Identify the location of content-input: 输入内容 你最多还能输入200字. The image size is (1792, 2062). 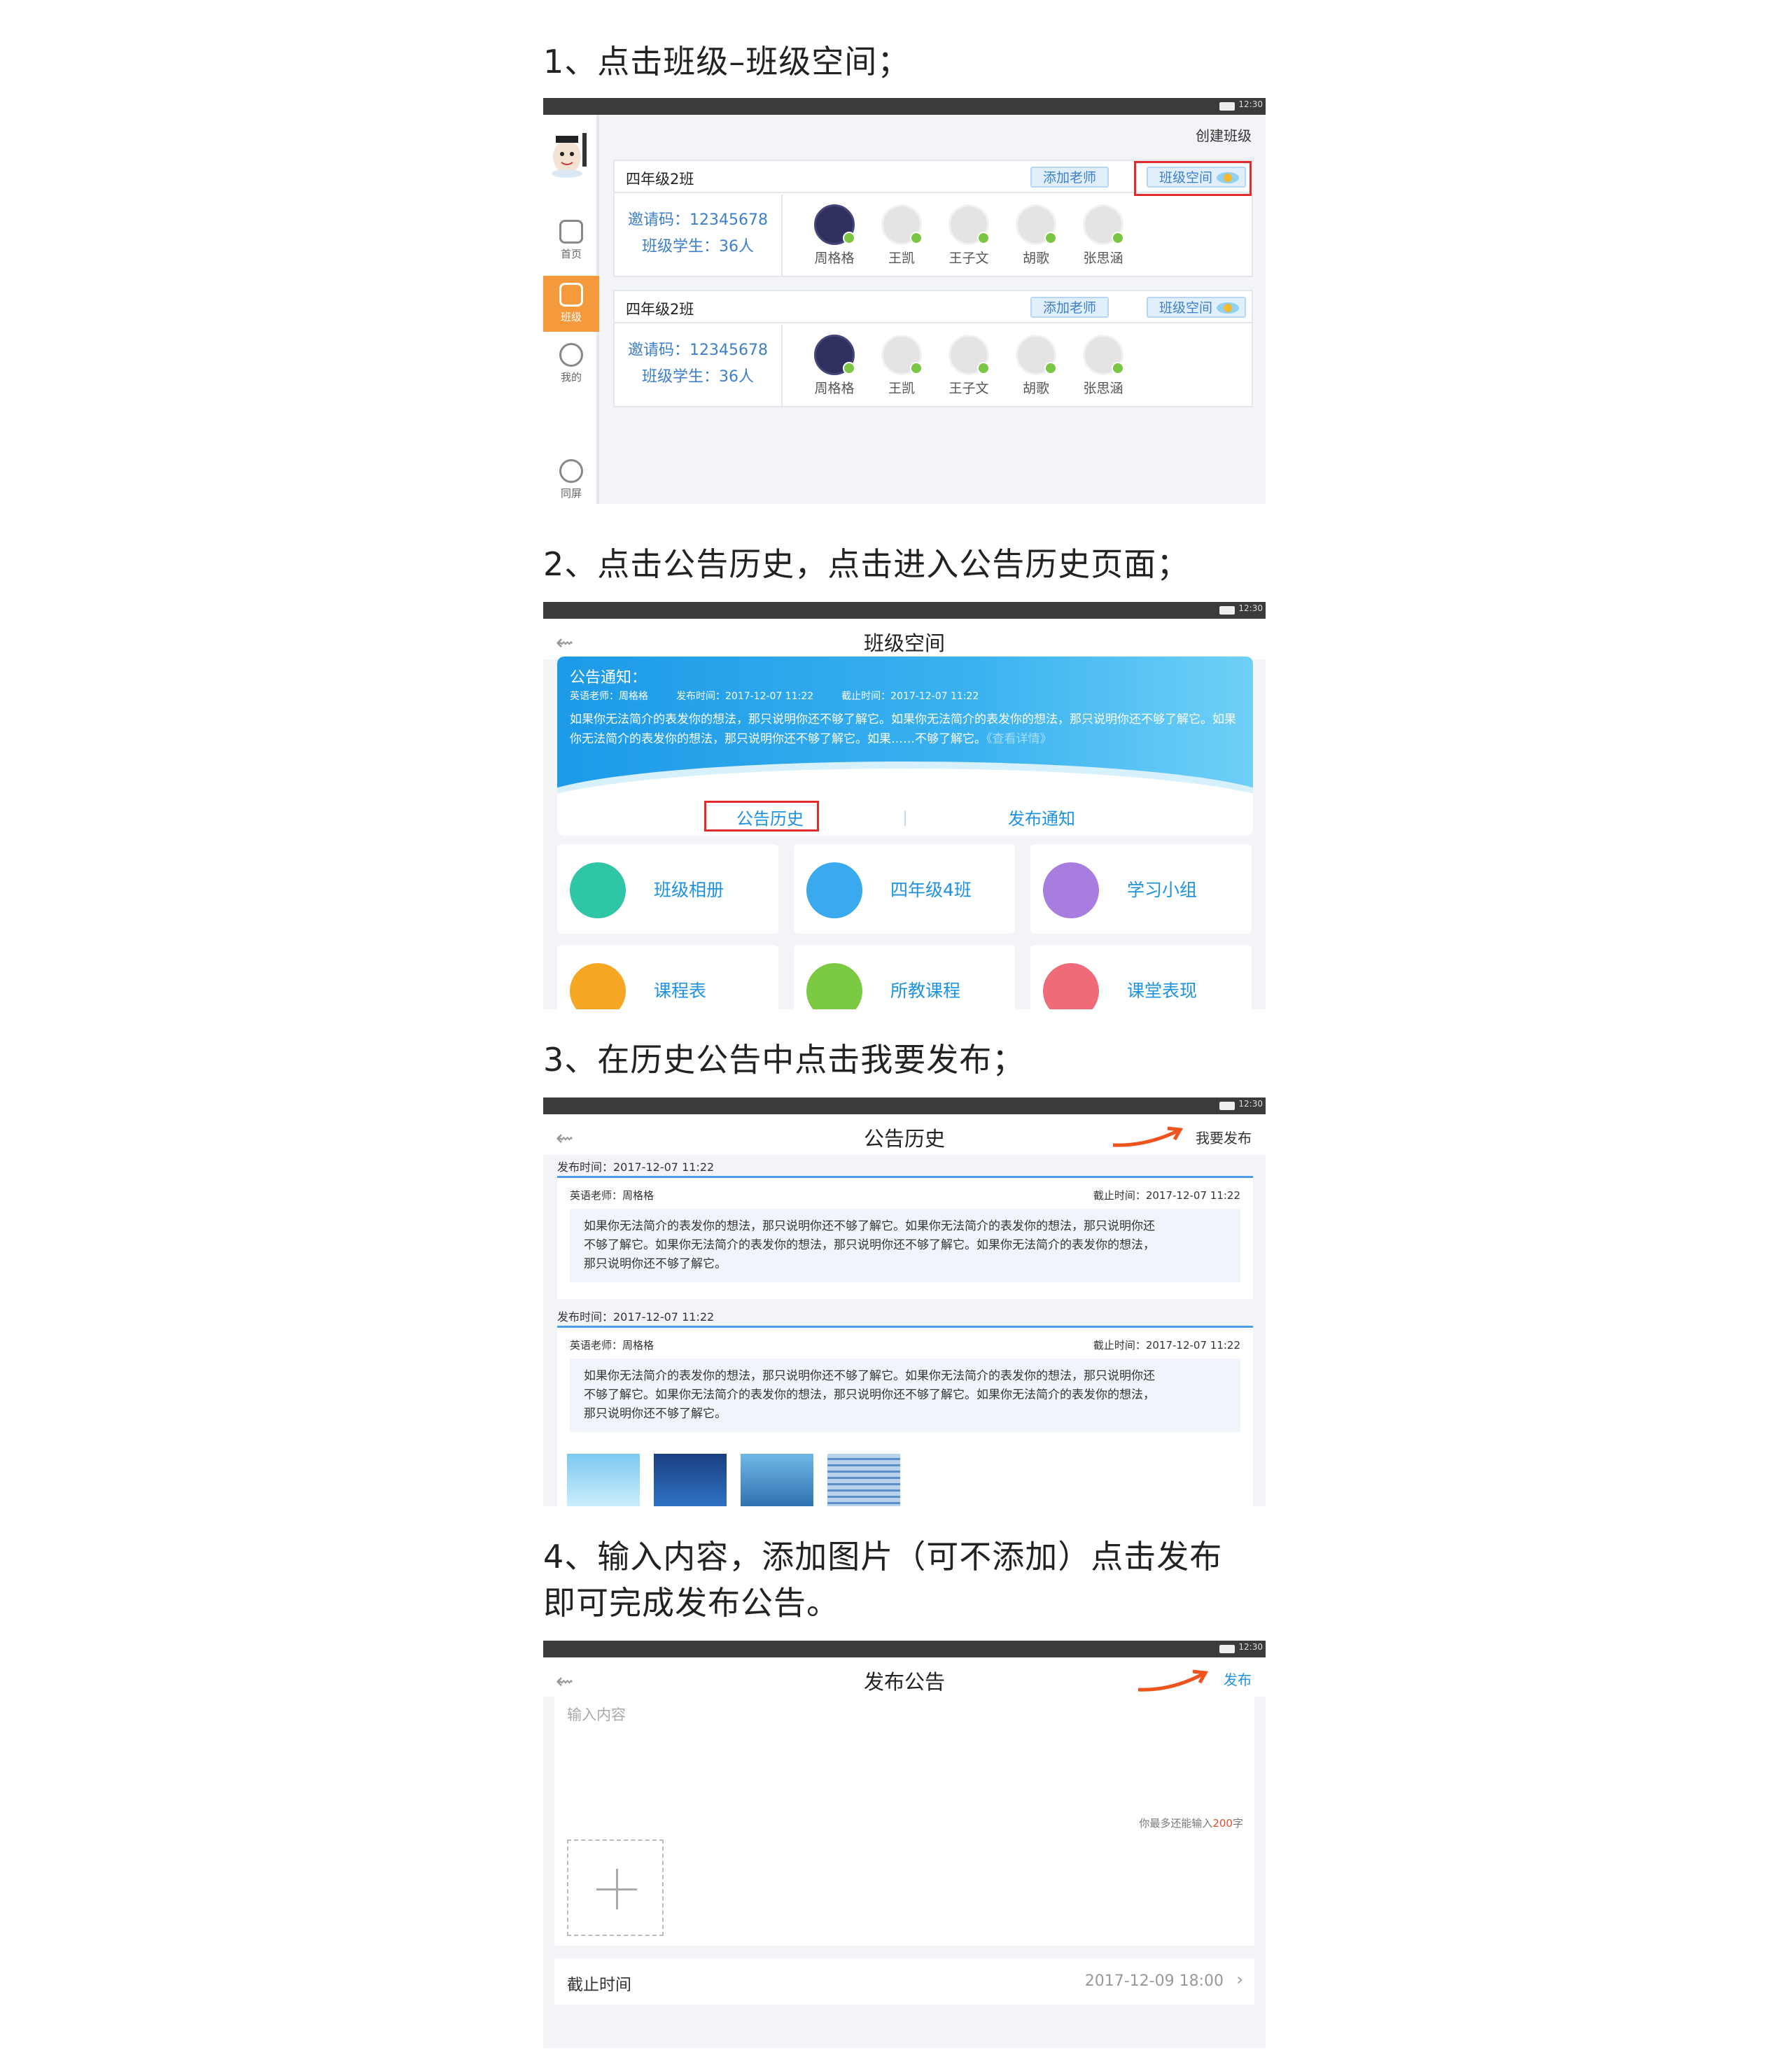
(904, 1820).